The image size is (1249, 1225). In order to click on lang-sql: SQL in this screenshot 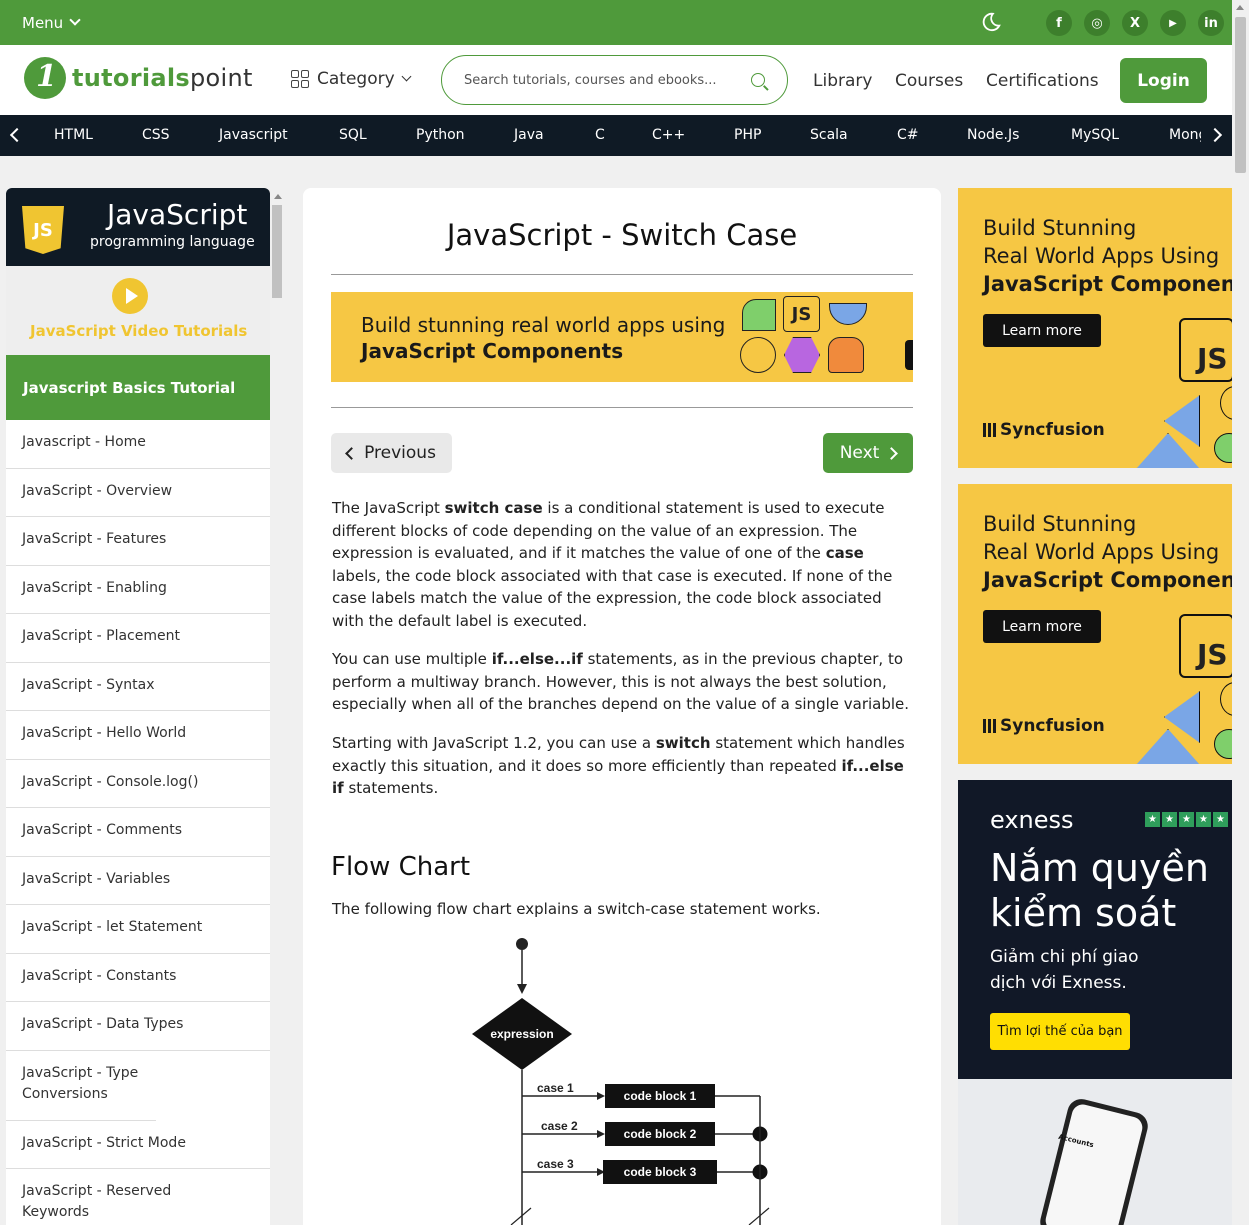, I will do `click(353, 135)`.